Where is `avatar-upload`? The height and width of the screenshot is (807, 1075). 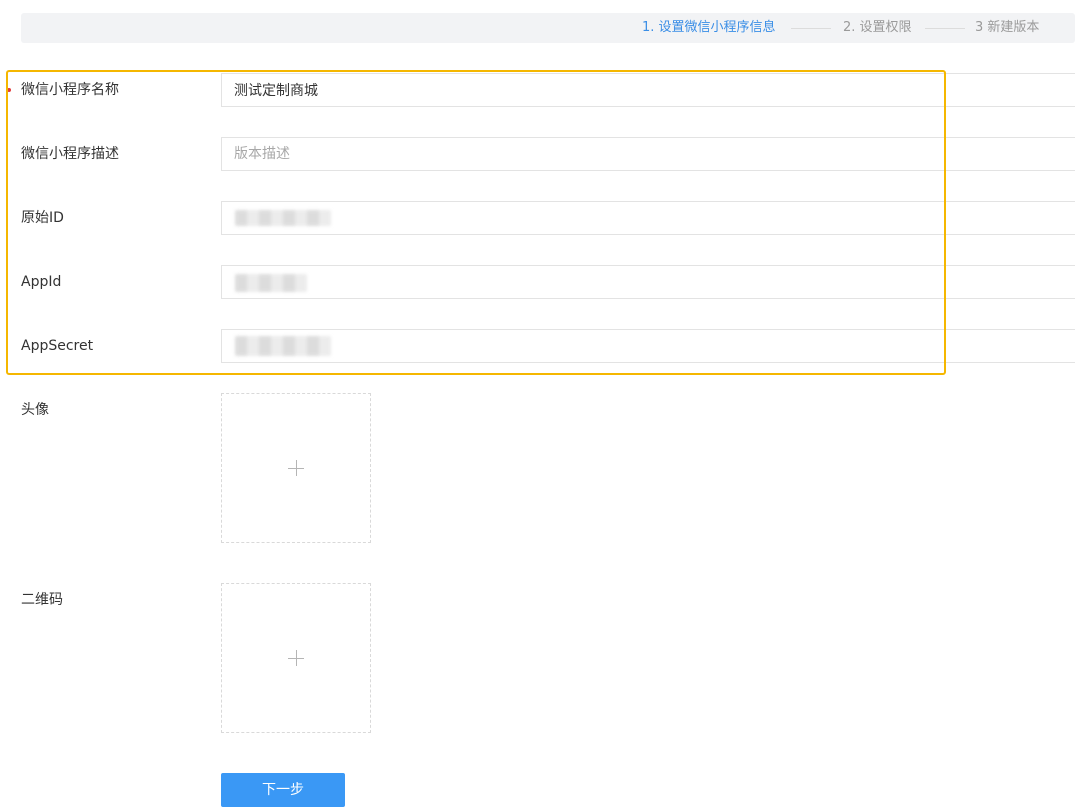 avatar-upload is located at coordinates (296, 468).